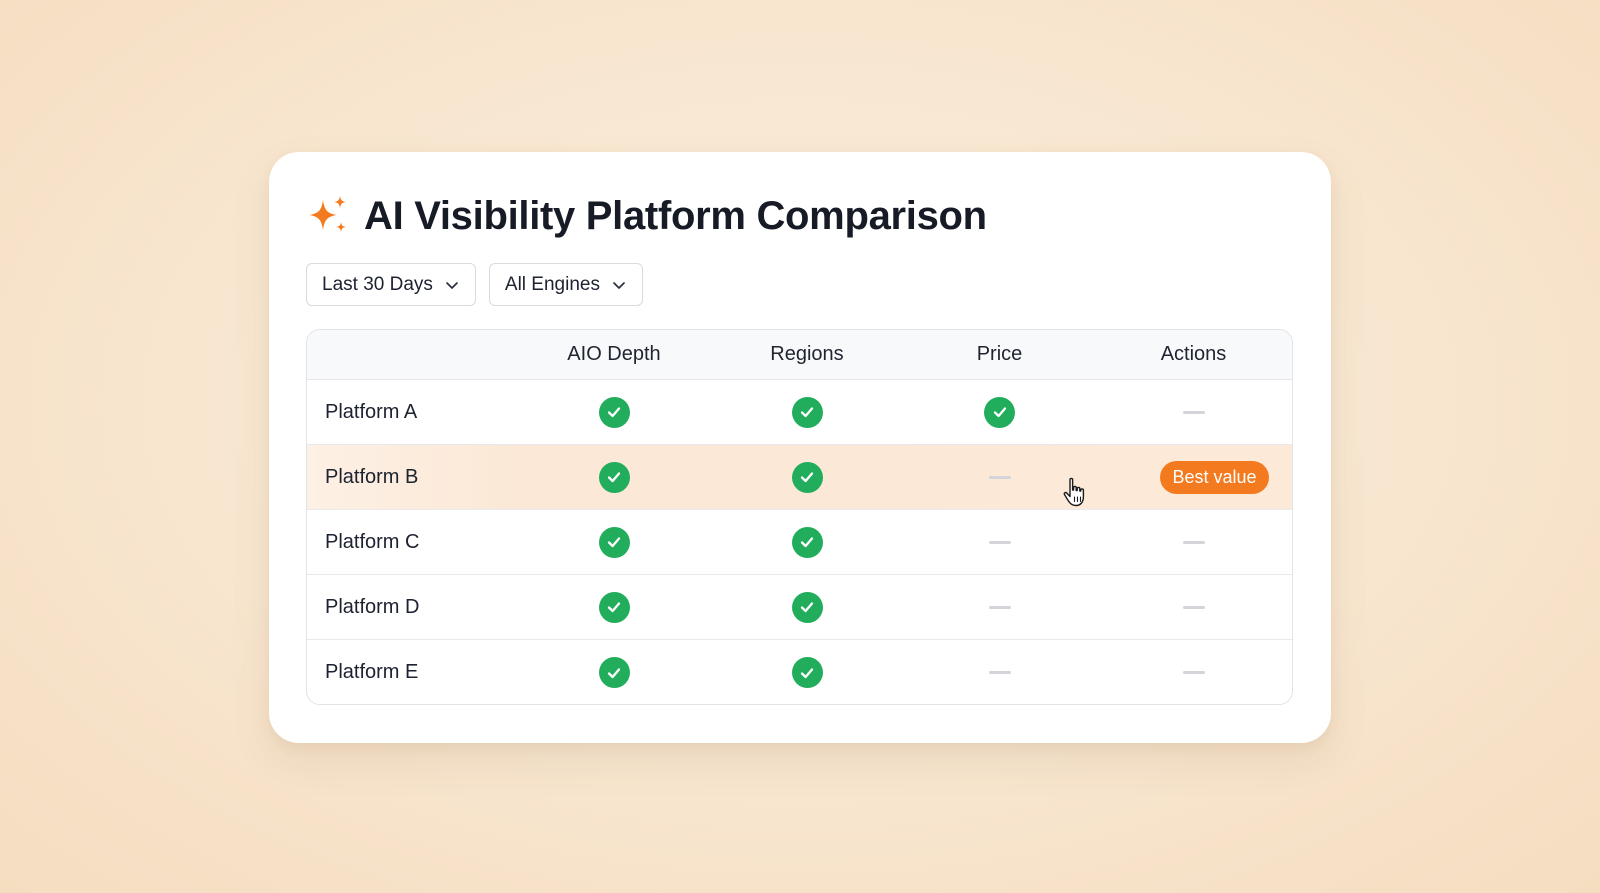 The image size is (1600, 893). What do you see at coordinates (327, 214) in the screenshot?
I see `sparkle-icon` at bounding box center [327, 214].